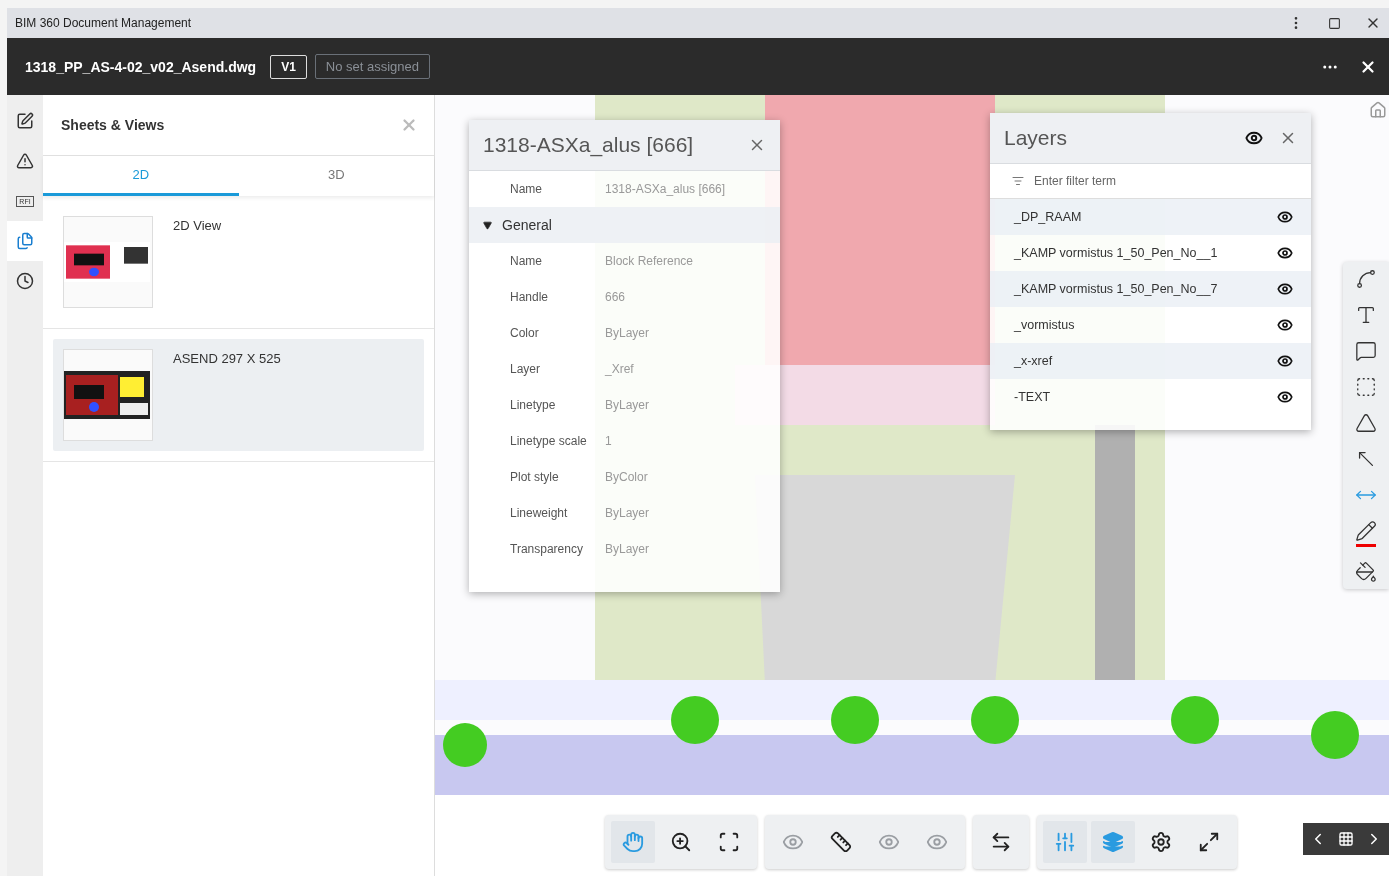 The width and height of the screenshot is (1389, 876). Describe the element at coordinates (534, 477) in the screenshot. I see `property-name: Plot style` at that location.